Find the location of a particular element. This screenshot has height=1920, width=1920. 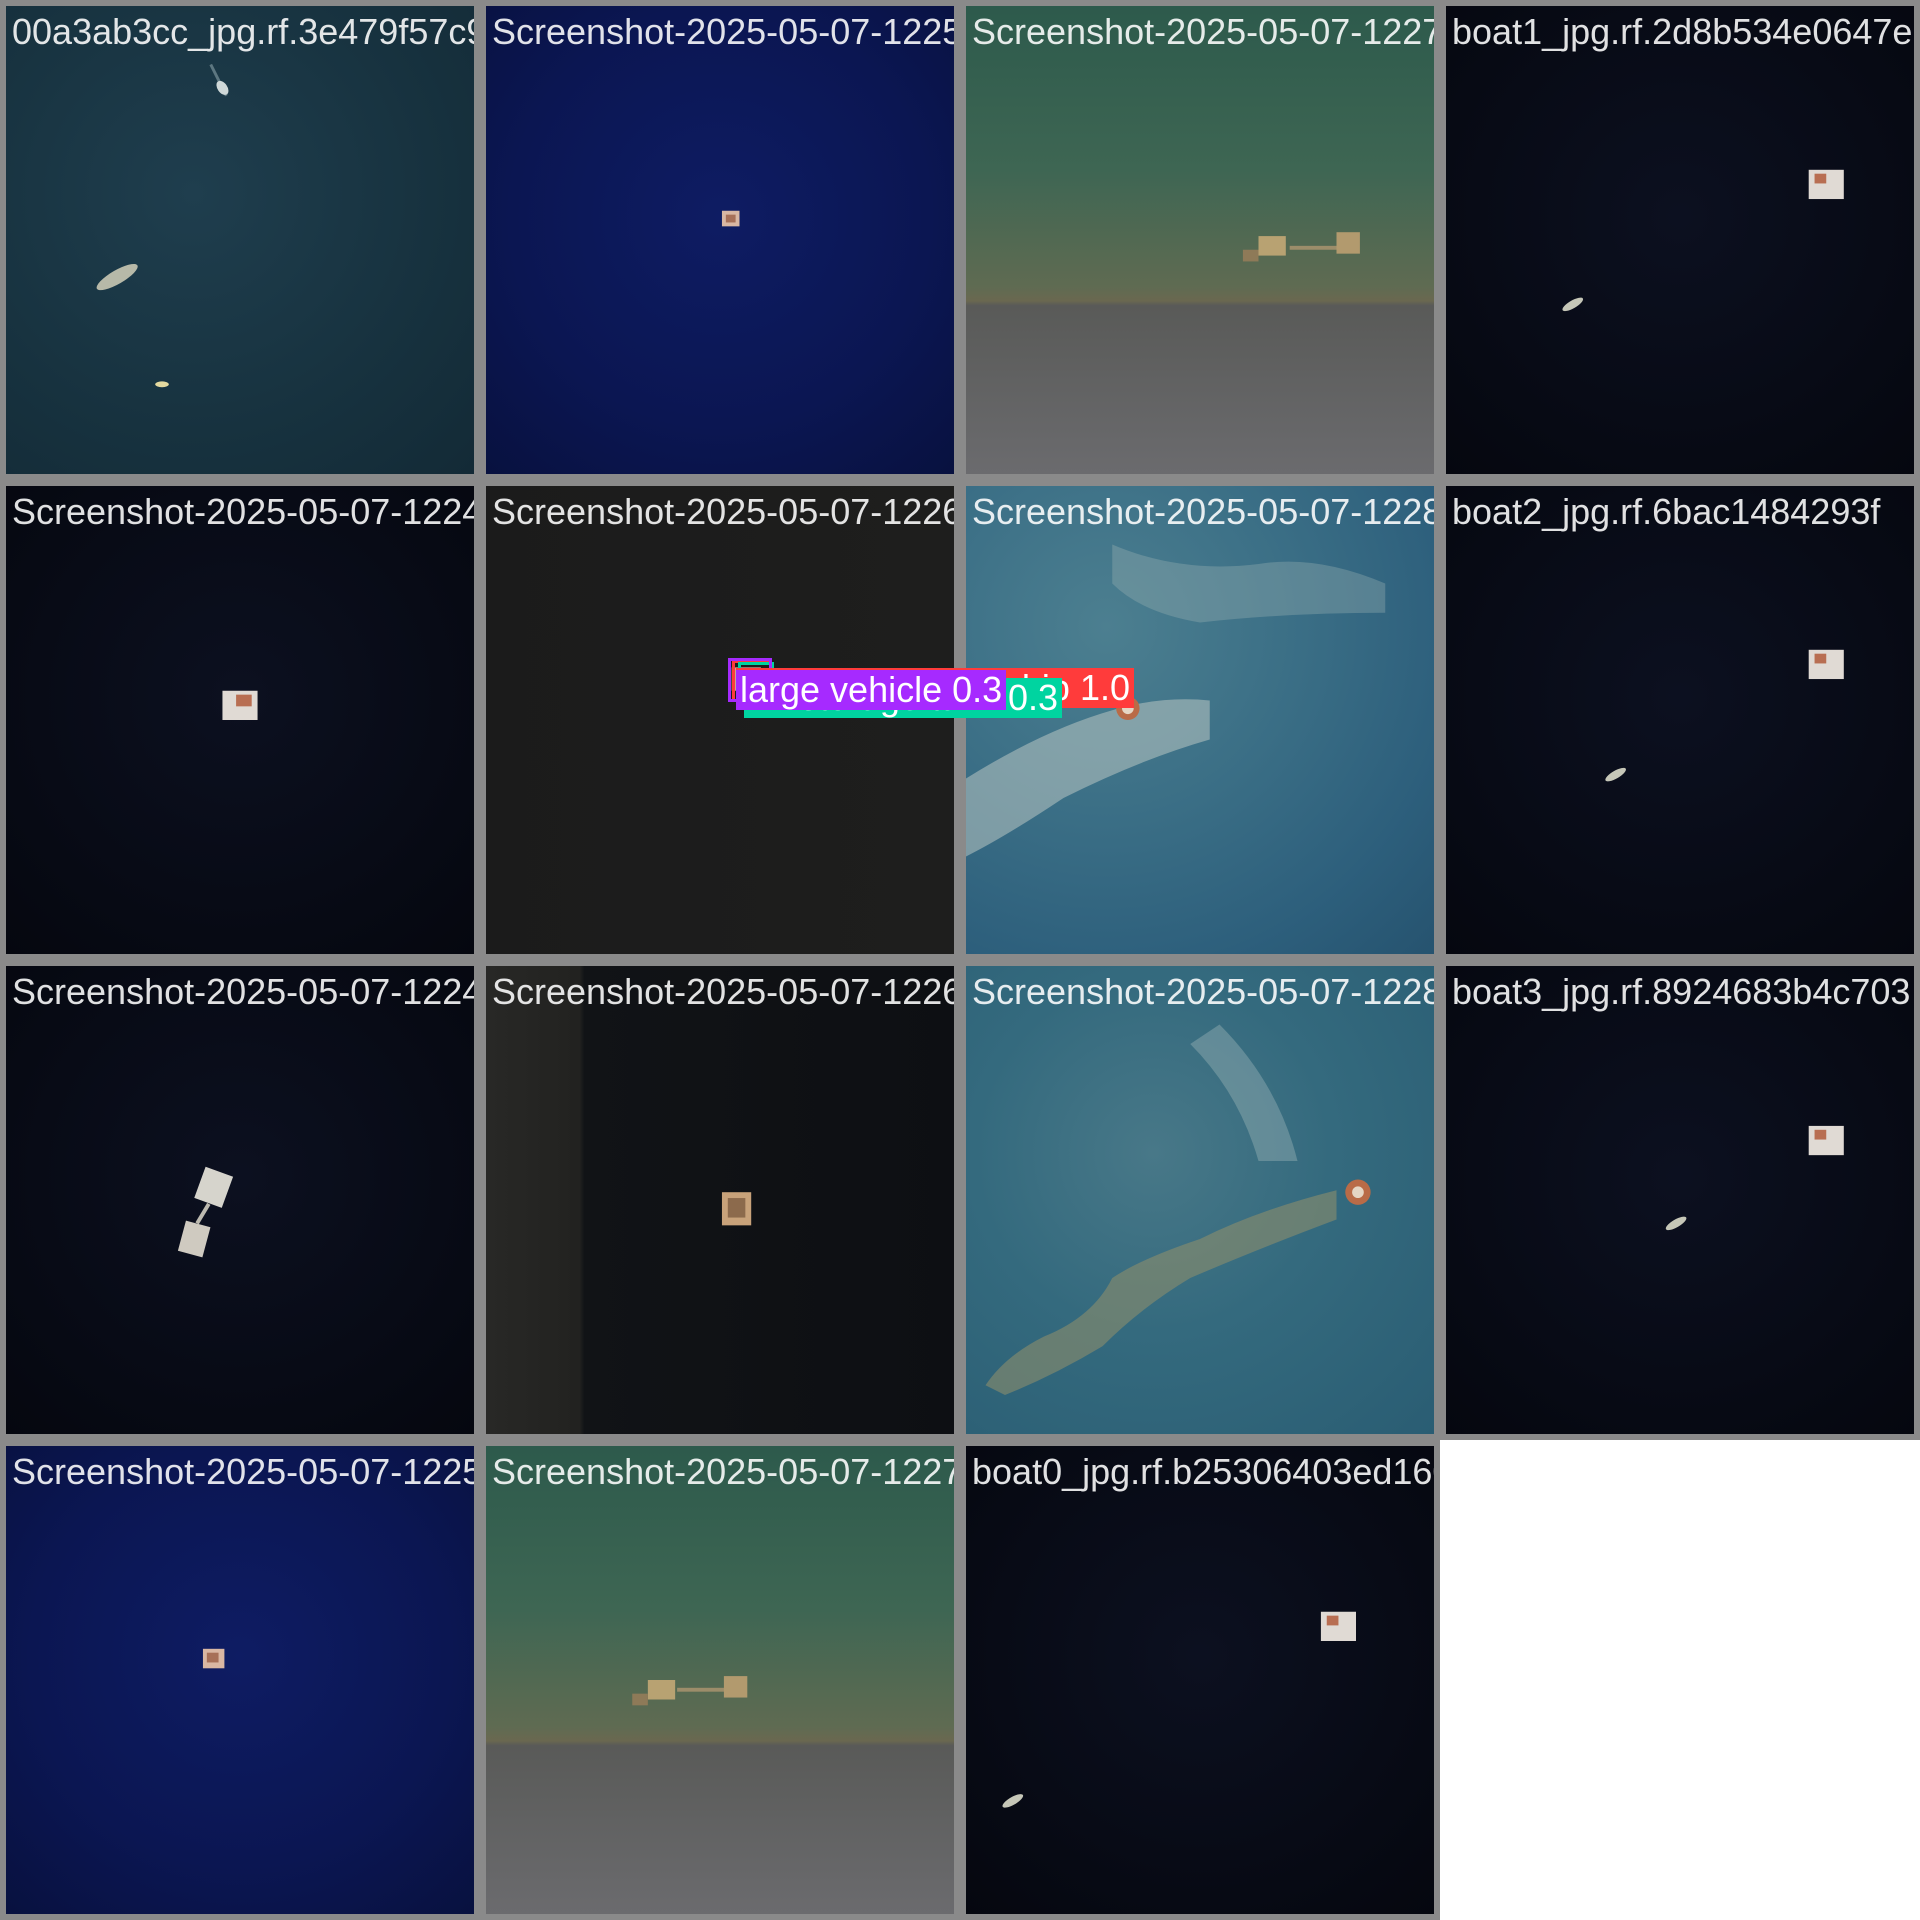

tile-14: Screenshot-2025-05-07-122755_png.rf.2 is located at coordinates (720, 1680).